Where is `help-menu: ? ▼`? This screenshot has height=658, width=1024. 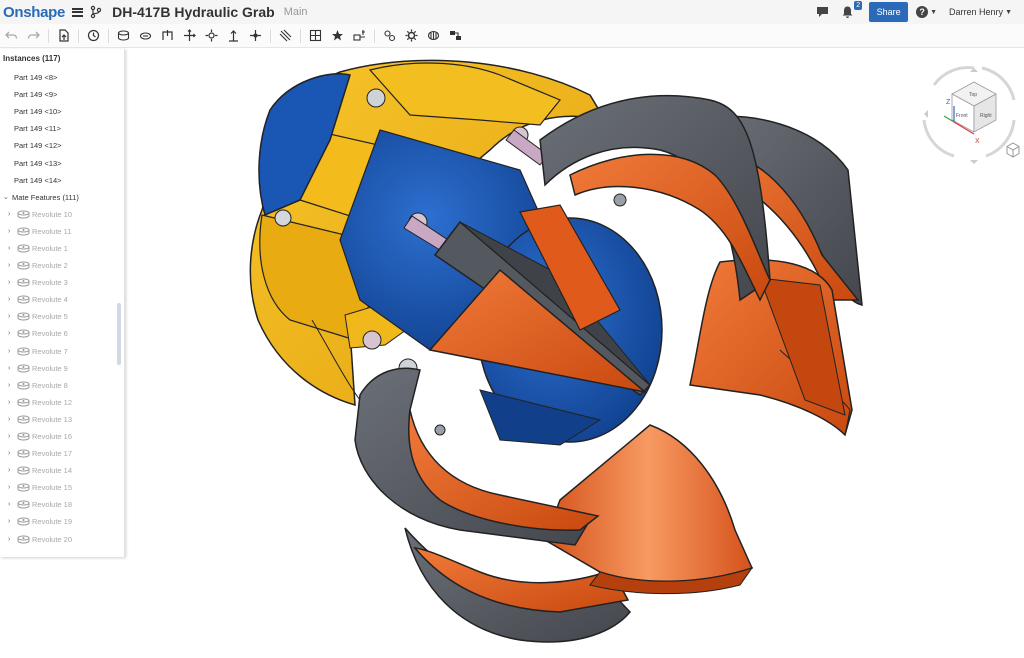
help-menu: ? ▼ is located at coordinates (926, 12).